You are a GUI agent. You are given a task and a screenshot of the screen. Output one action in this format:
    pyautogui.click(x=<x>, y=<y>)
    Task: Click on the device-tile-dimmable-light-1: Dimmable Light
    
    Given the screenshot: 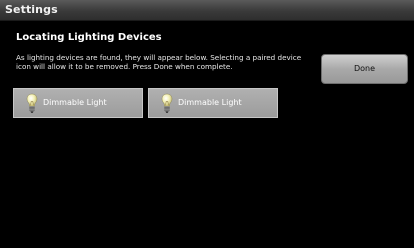 What is the action you would take?
    pyautogui.click(x=78, y=103)
    